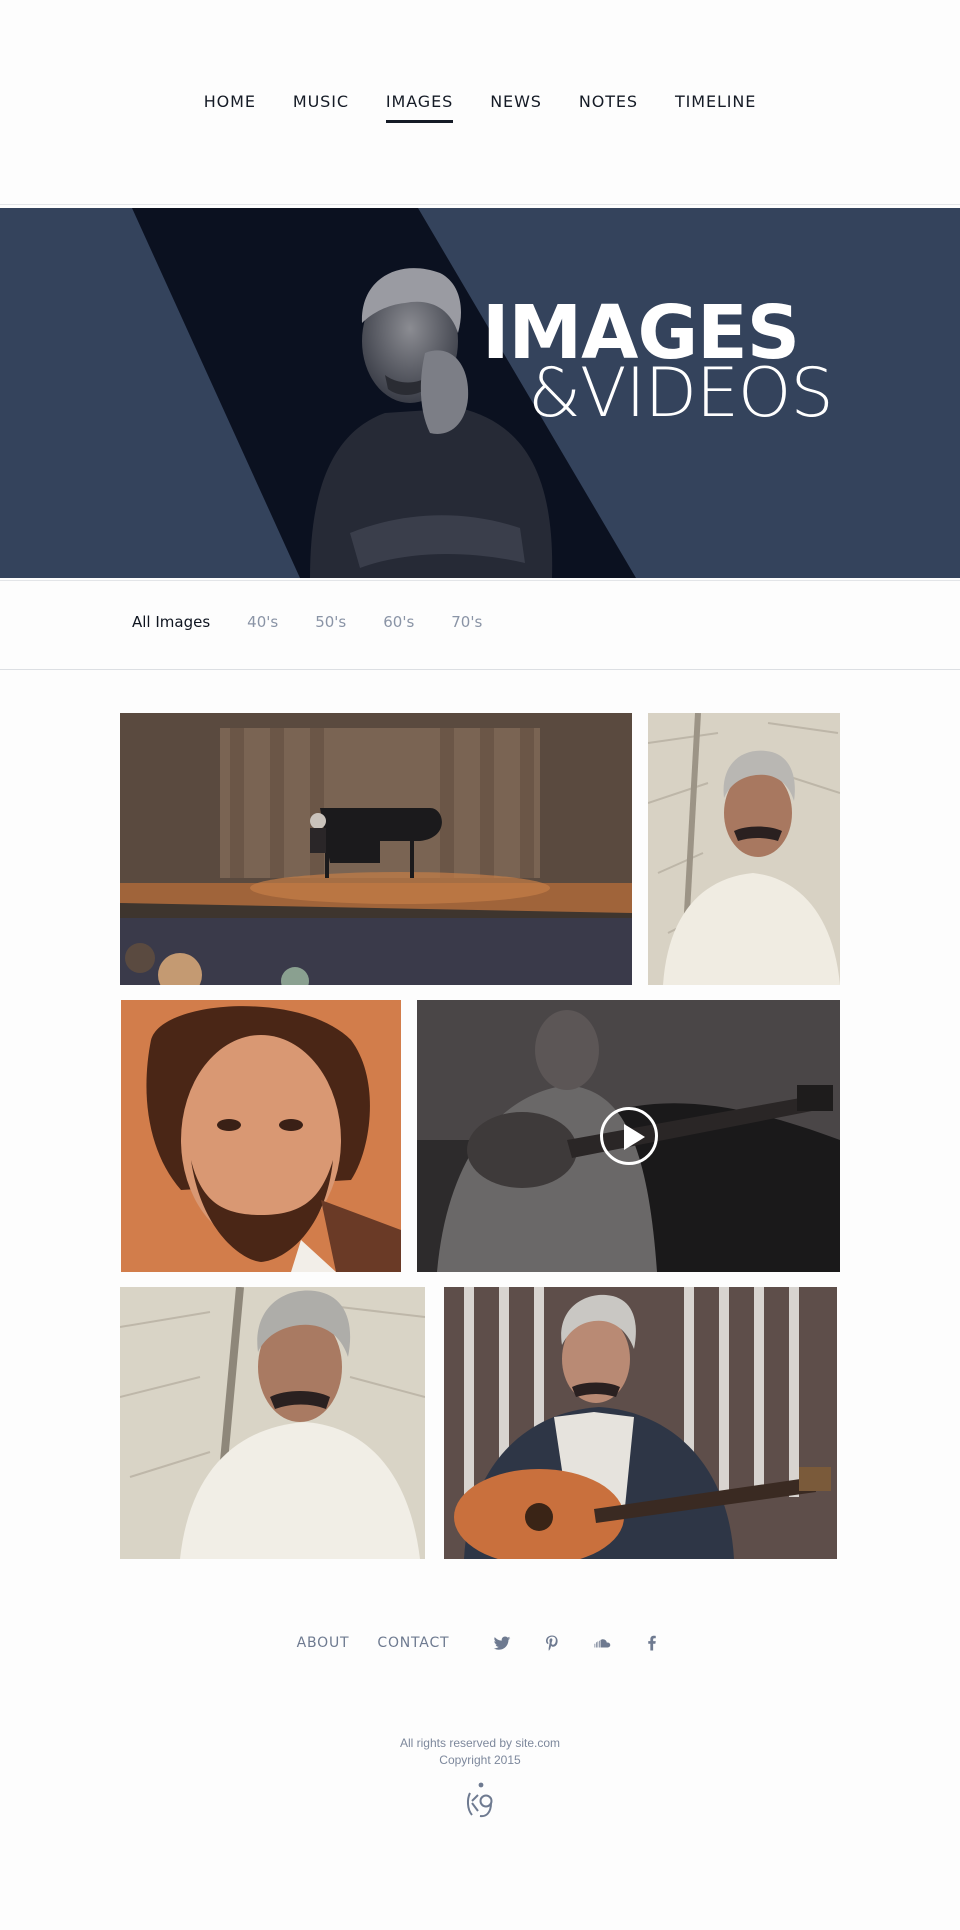 This screenshot has width=960, height=1930. What do you see at coordinates (602, 1643) in the screenshot?
I see `soundcloud-icon` at bounding box center [602, 1643].